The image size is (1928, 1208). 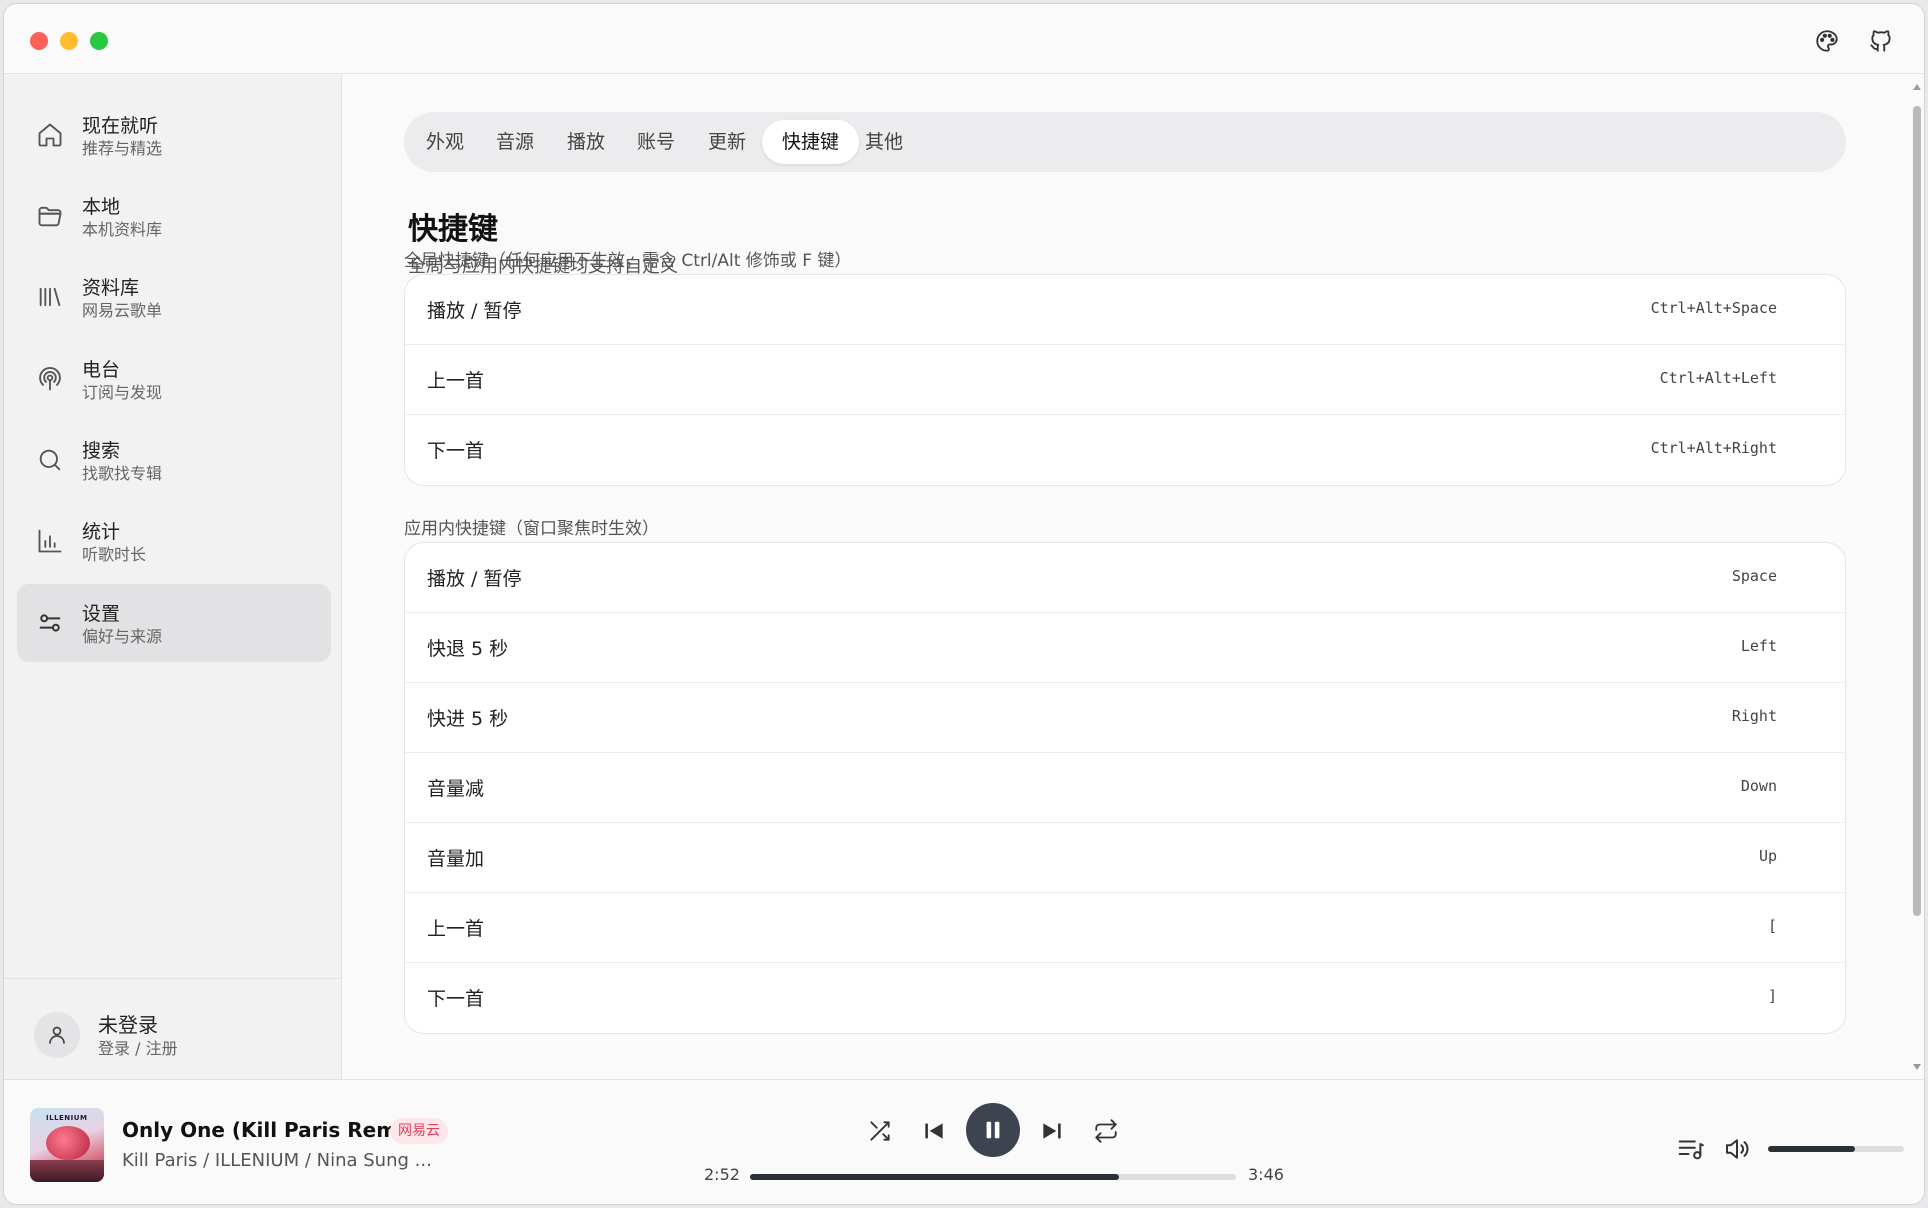 What do you see at coordinates (274, 1130) in the screenshot?
I see `song-title: Only One (Kill Paris Remix)` at bounding box center [274, 1130].